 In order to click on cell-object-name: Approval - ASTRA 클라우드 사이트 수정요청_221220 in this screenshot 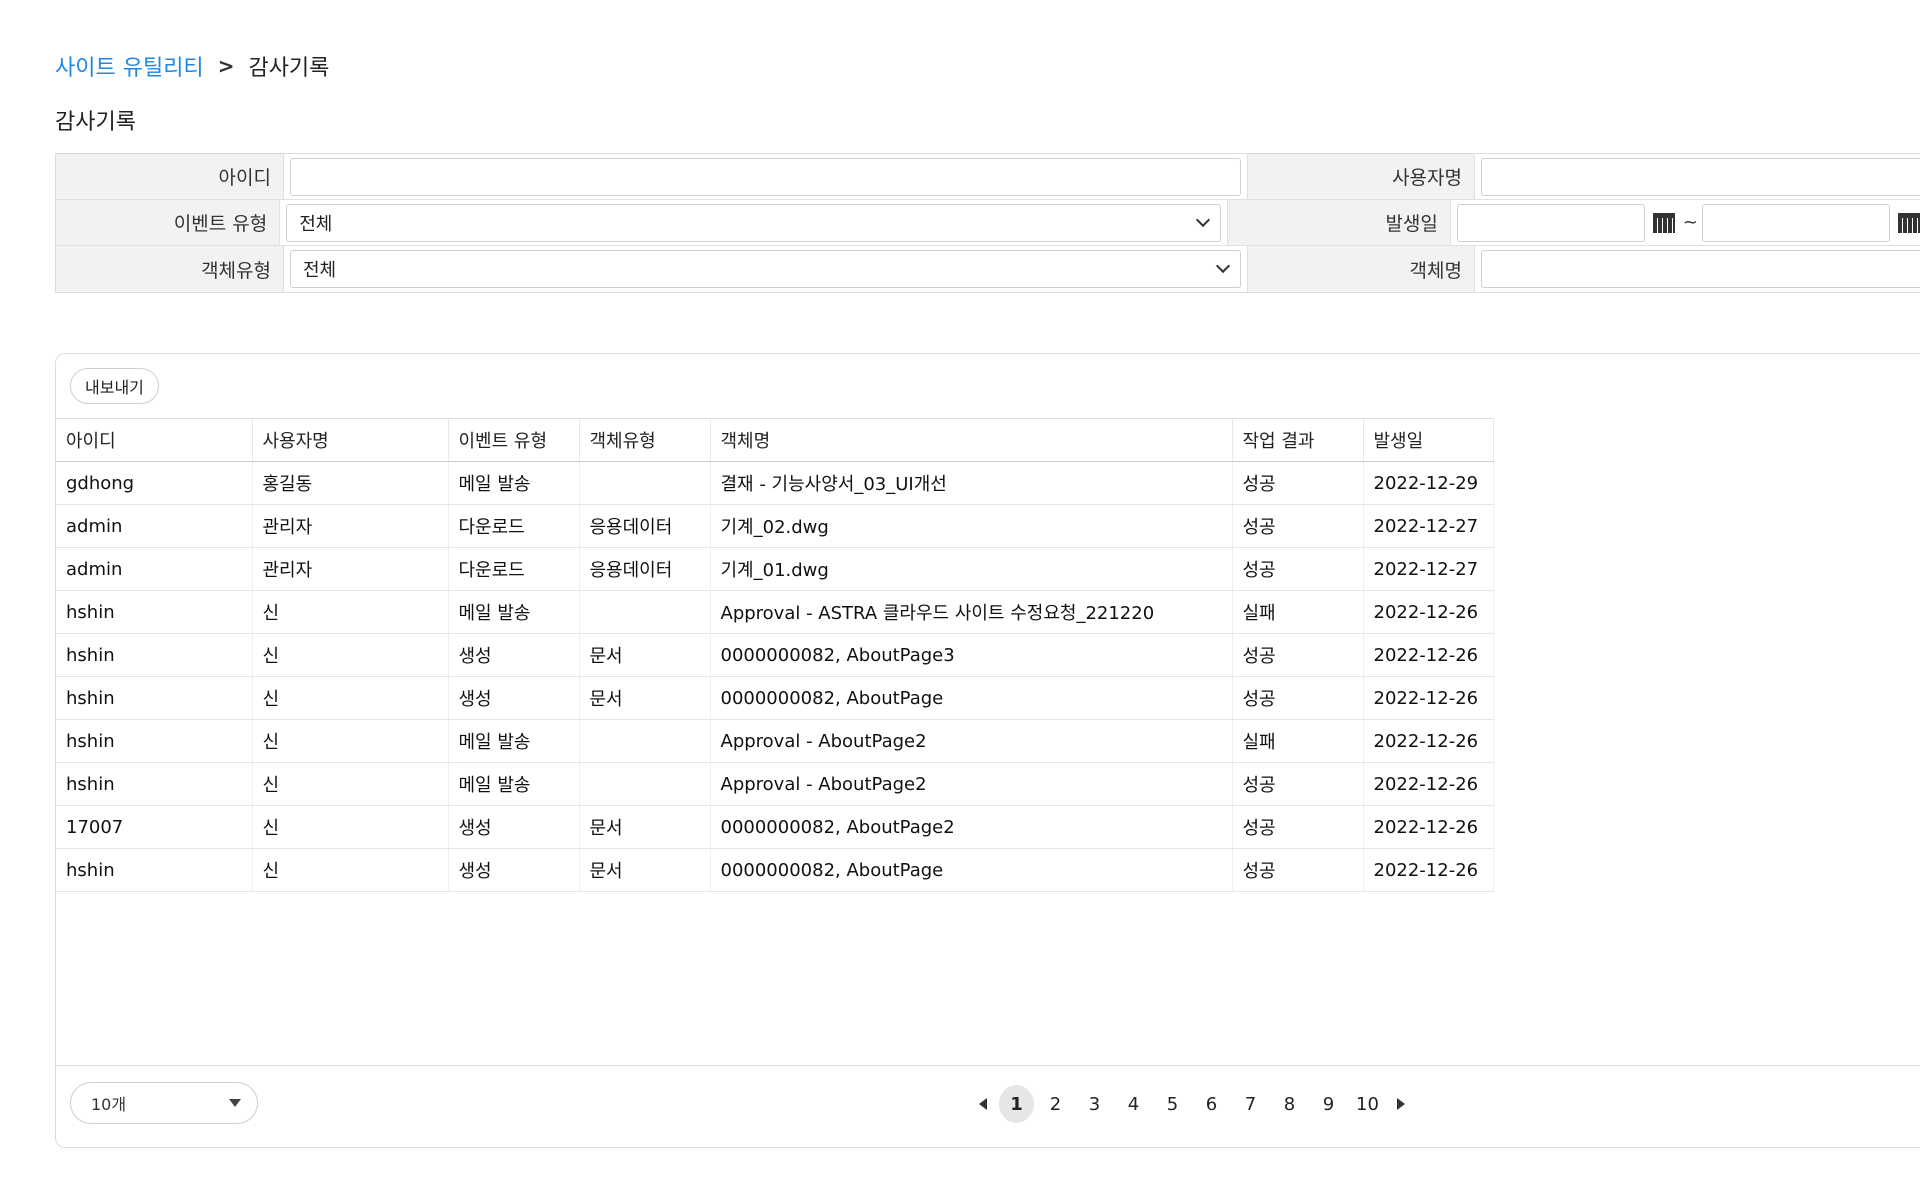, I will do `click(971, 612)`.